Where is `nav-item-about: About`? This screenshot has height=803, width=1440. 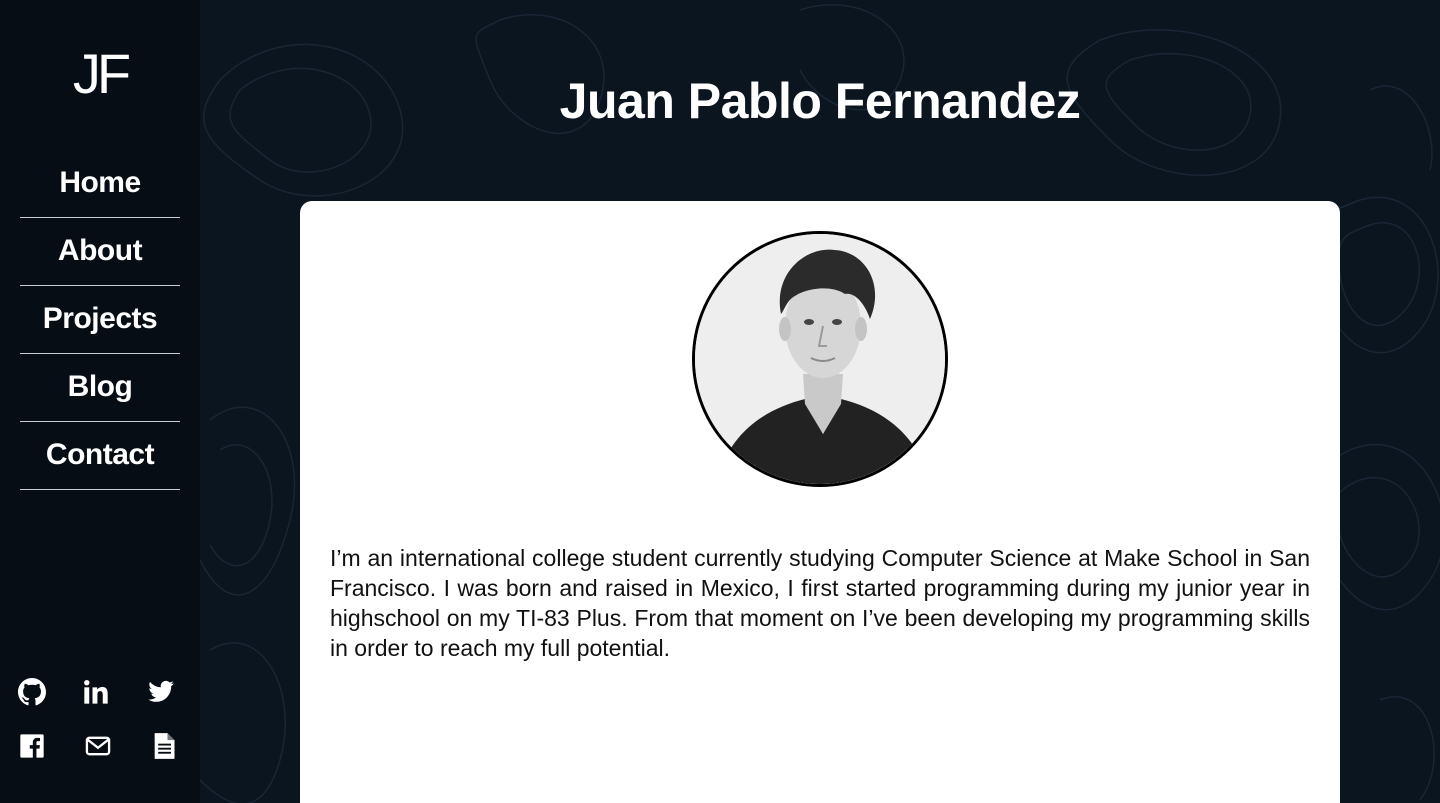
nav-item-about: About is located at coordinates (100, 252).